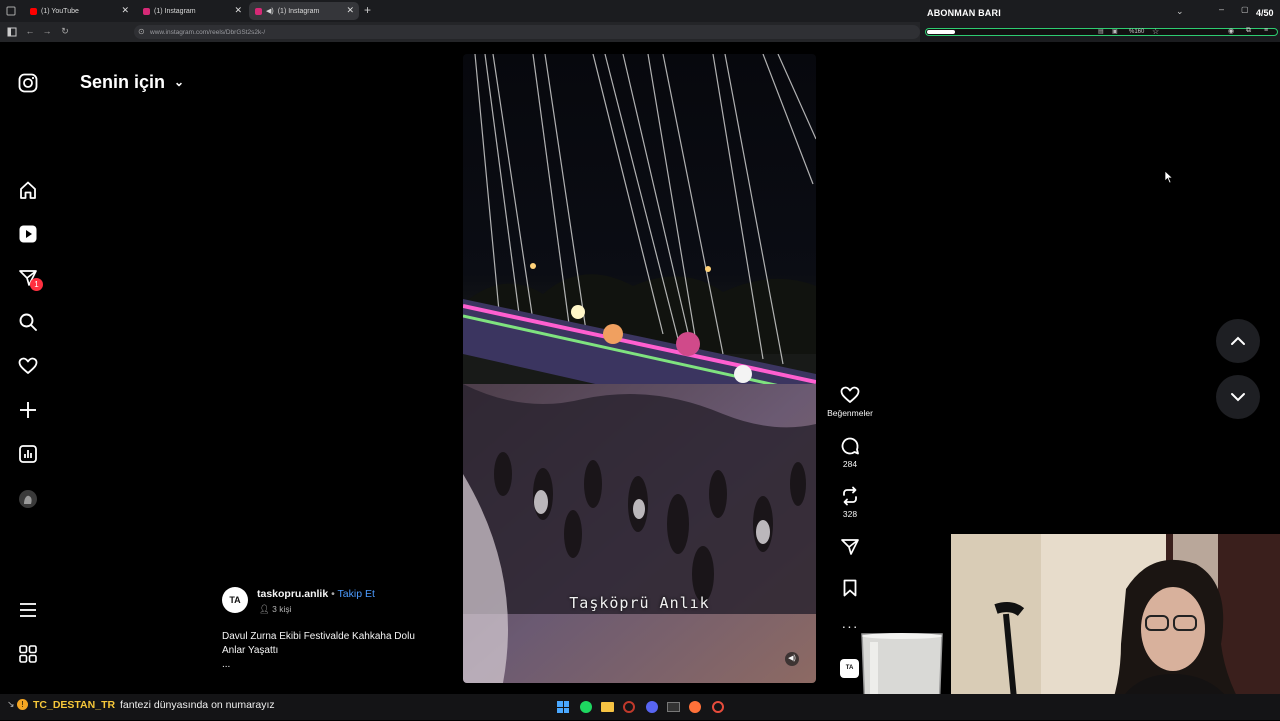 This screenshot has height=721, width=1280. I want to click on like-label: Beğenmeler, so click(850, 413).